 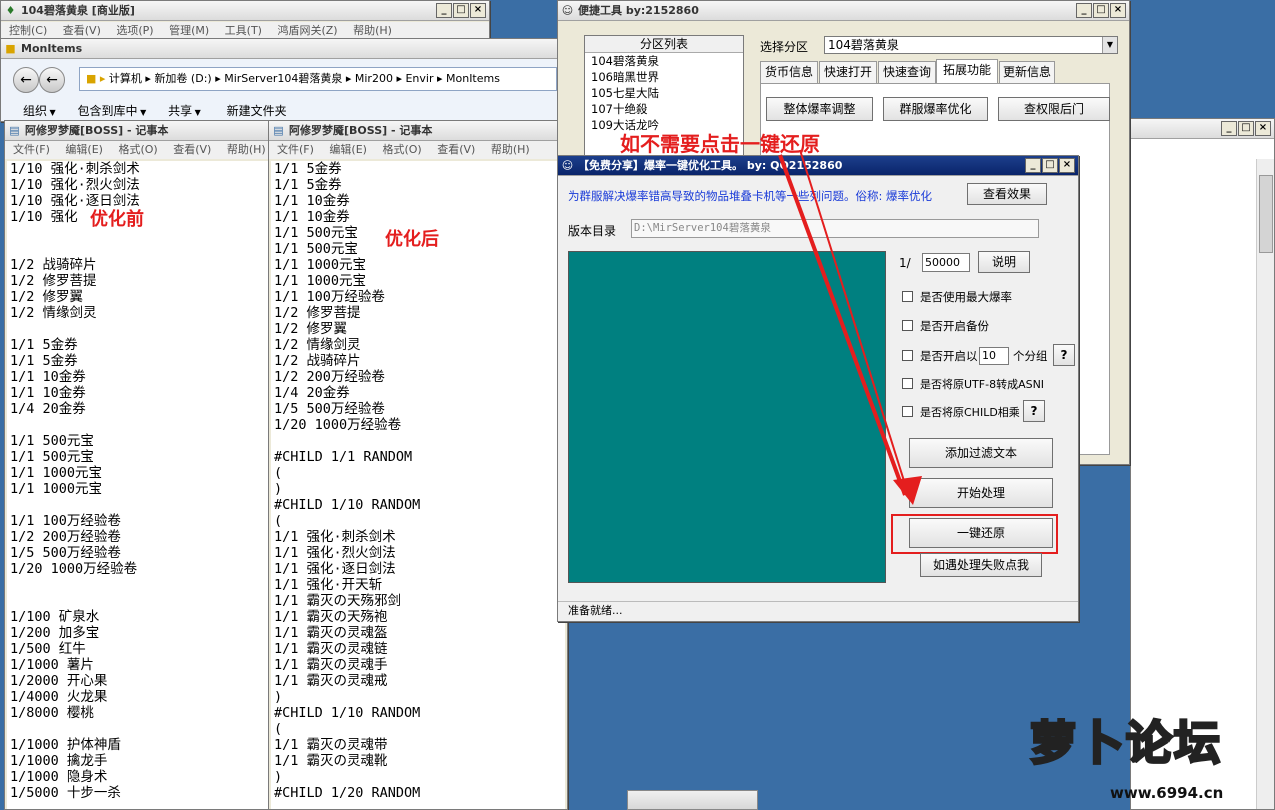 What do you see at coordinates (1167, 793) in the screenshot?
I see `watermark-url: www.6994.cn` at bounding box center [1167, 793].